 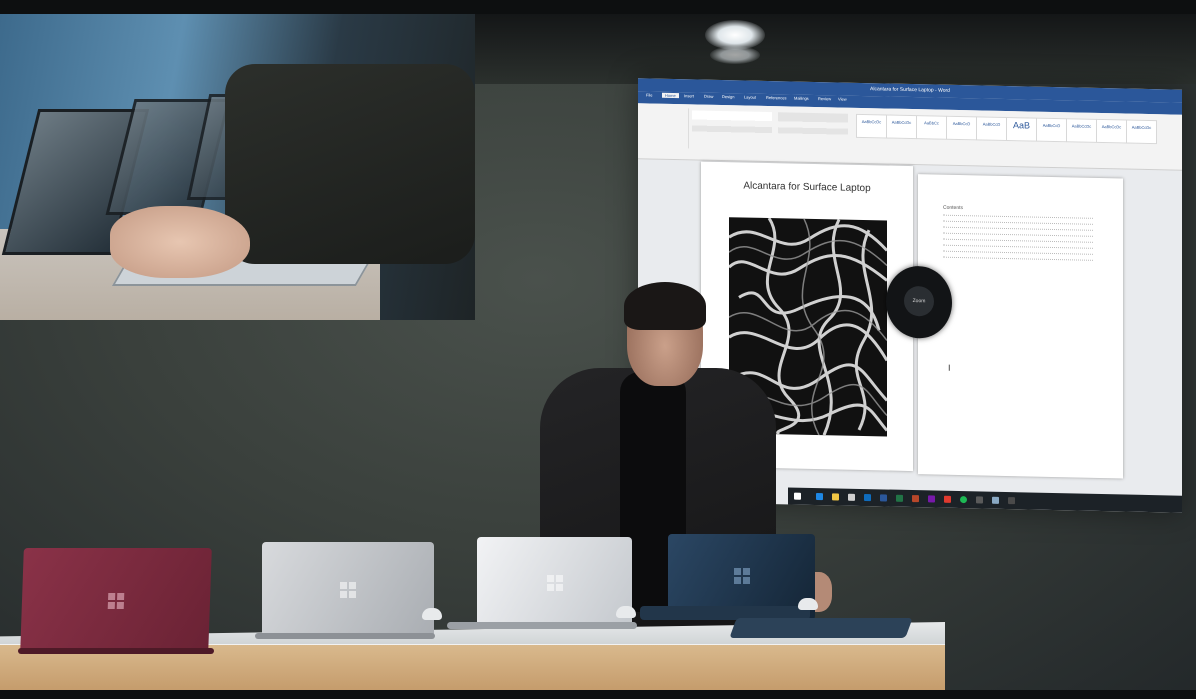 What do you see at coordinates (851, 497) in the screenshot?
I see `store-icon` at bounding box center [851, 497].